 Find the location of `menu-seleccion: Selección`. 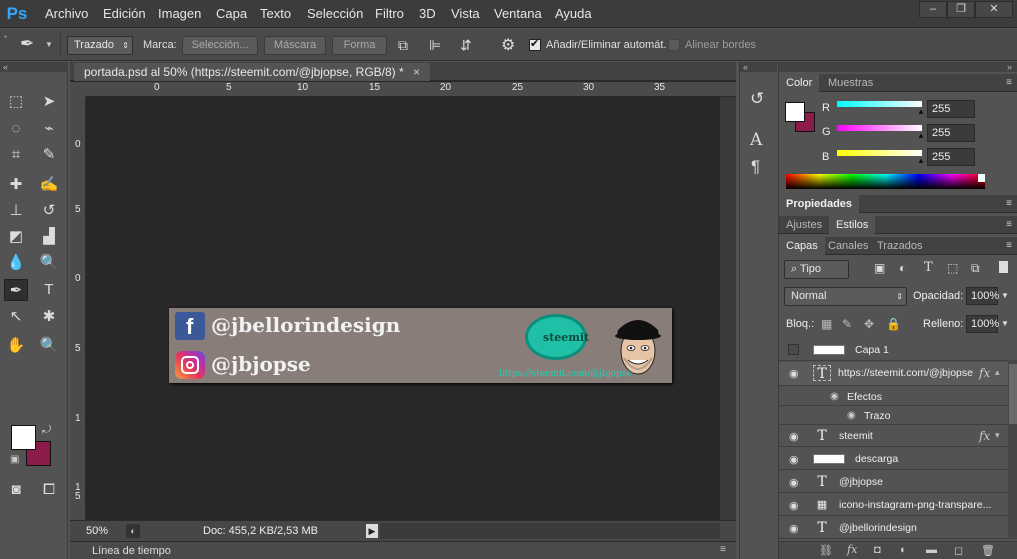

menu-seleccion: Selección is located at coordinates (335, 13).